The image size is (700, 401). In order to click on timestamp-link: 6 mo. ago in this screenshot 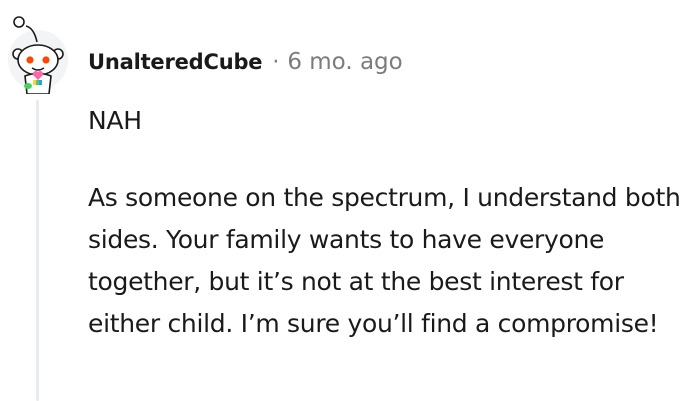, I will do `click(344, 62)`.